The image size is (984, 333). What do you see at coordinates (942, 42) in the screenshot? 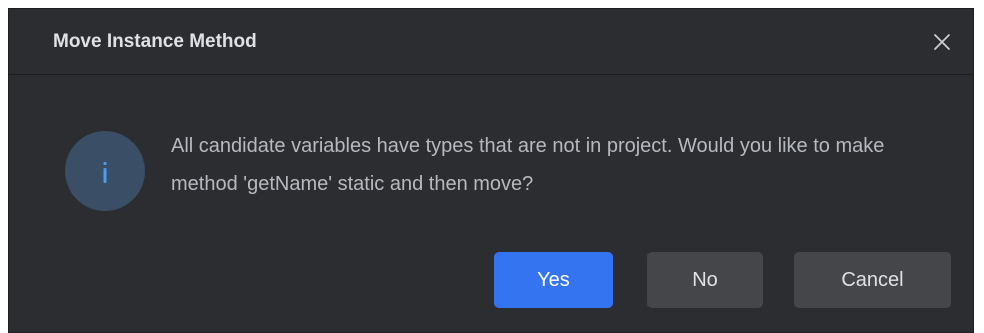
I see `close-icon` at bounding box center [942, 42].